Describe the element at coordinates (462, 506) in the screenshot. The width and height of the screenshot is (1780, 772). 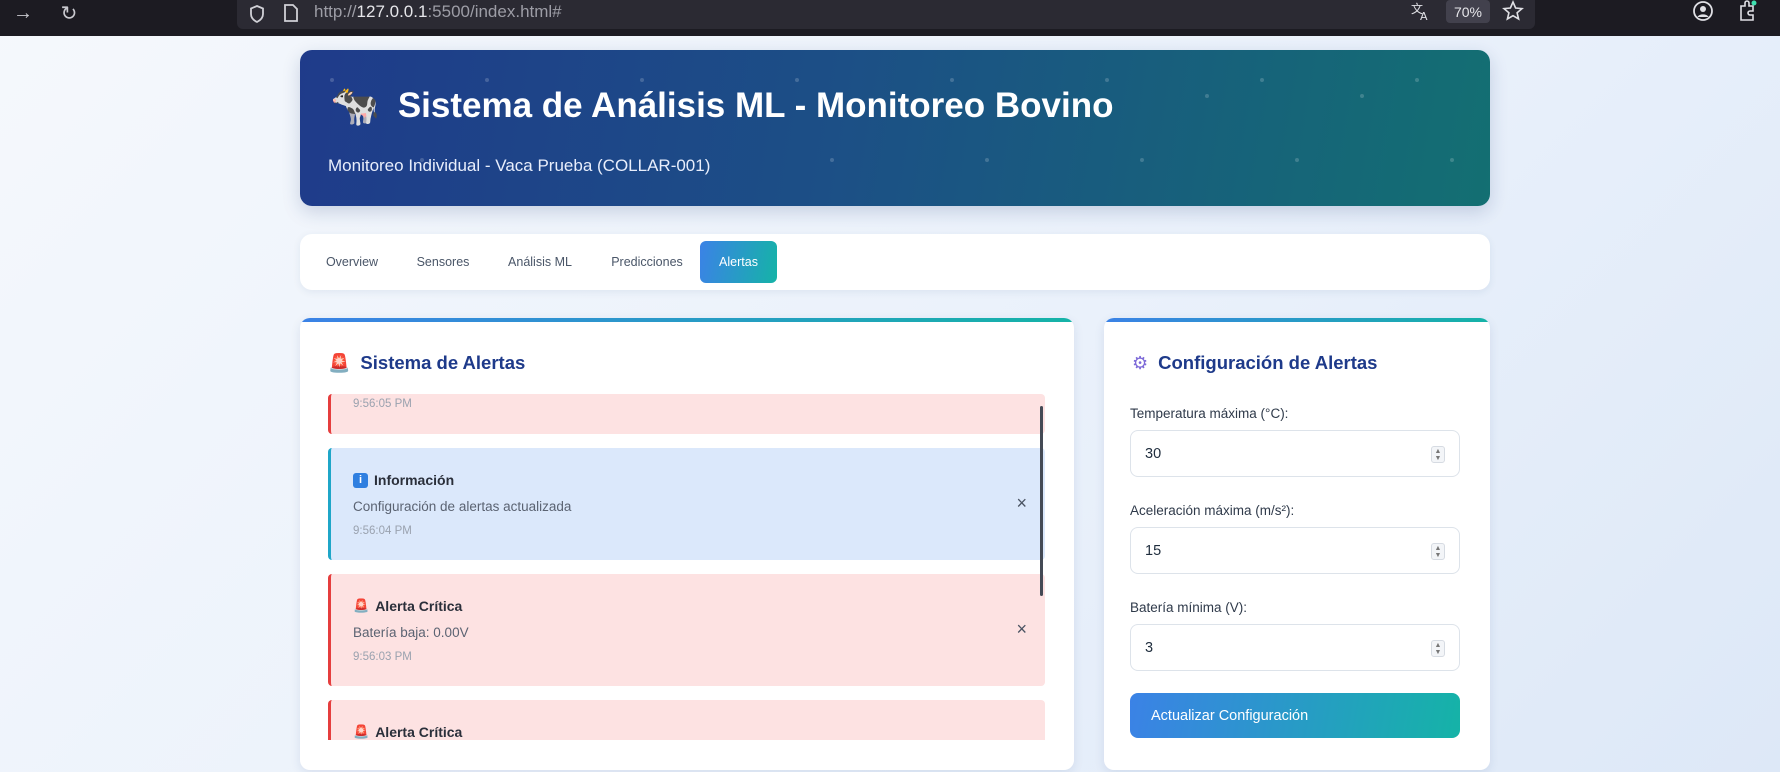
I see `alert-message: Configuración de alertas actualizada` at that location.